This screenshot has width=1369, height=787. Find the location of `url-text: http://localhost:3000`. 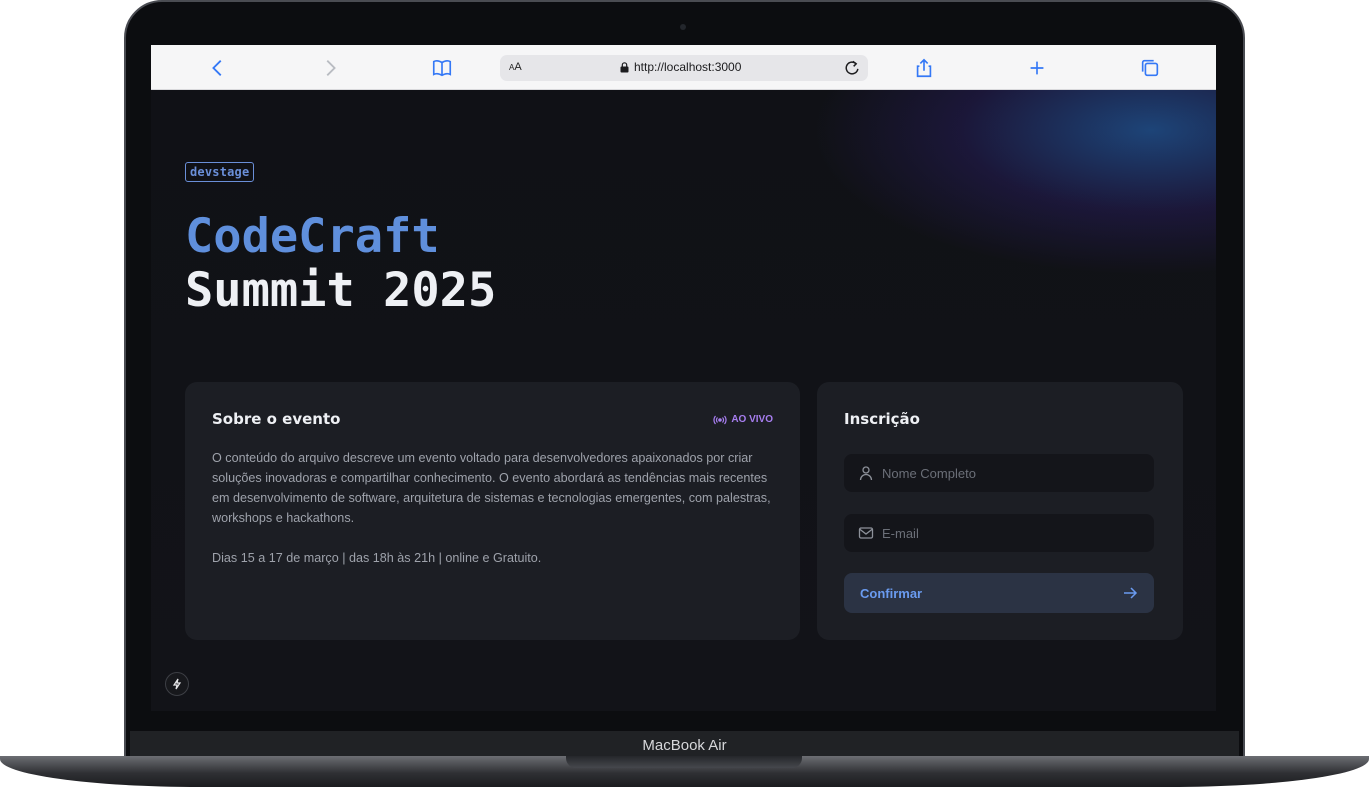

url-text: http://localhost:3000 is located at coordinates (688, 67).